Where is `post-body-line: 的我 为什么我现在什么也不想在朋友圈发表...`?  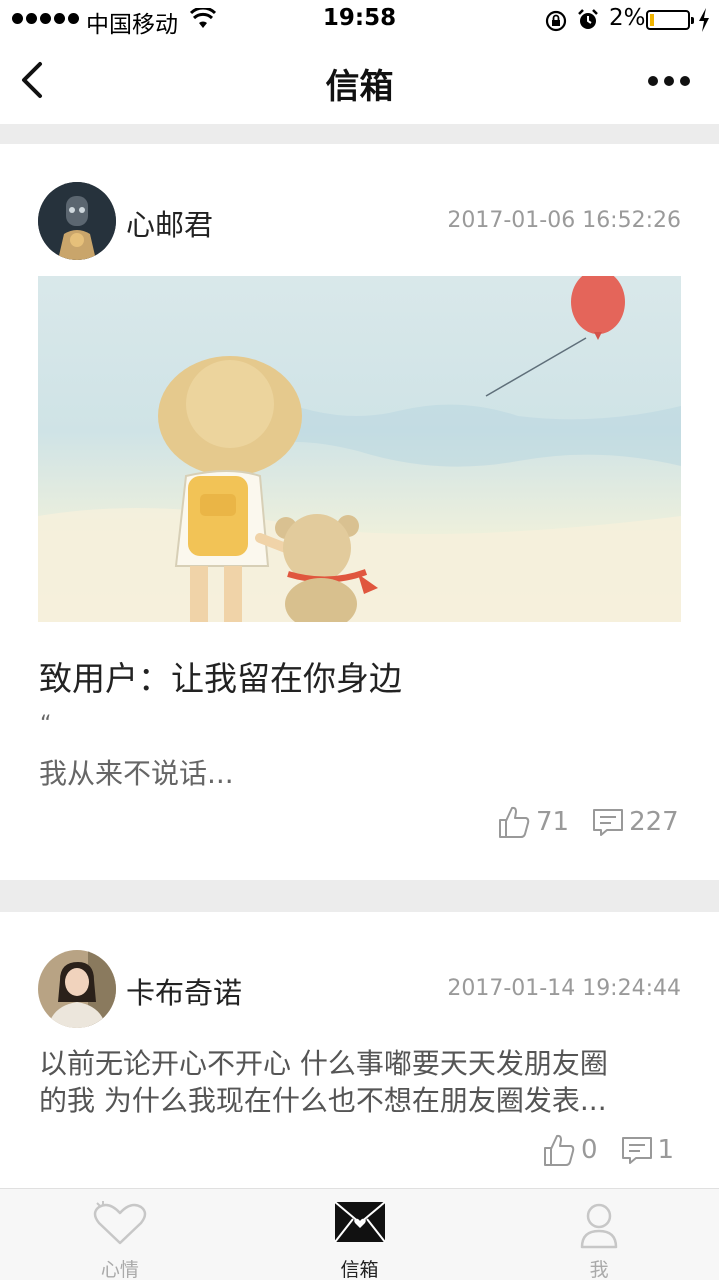
post-body-line: 的我 为什么我现在什么也不想在朋友圈发表... is located at coordinates (323, 1100).